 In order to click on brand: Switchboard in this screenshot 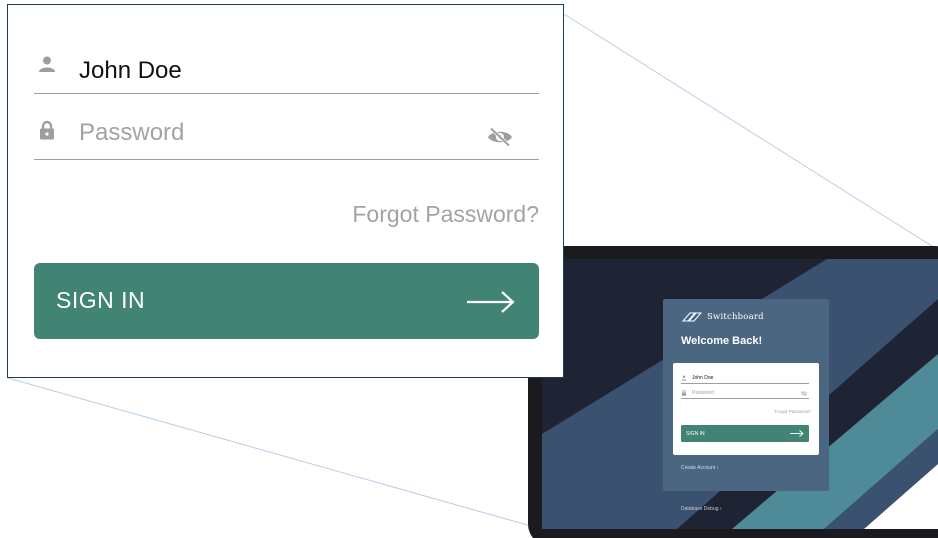, I will do `click(722, 317)`.